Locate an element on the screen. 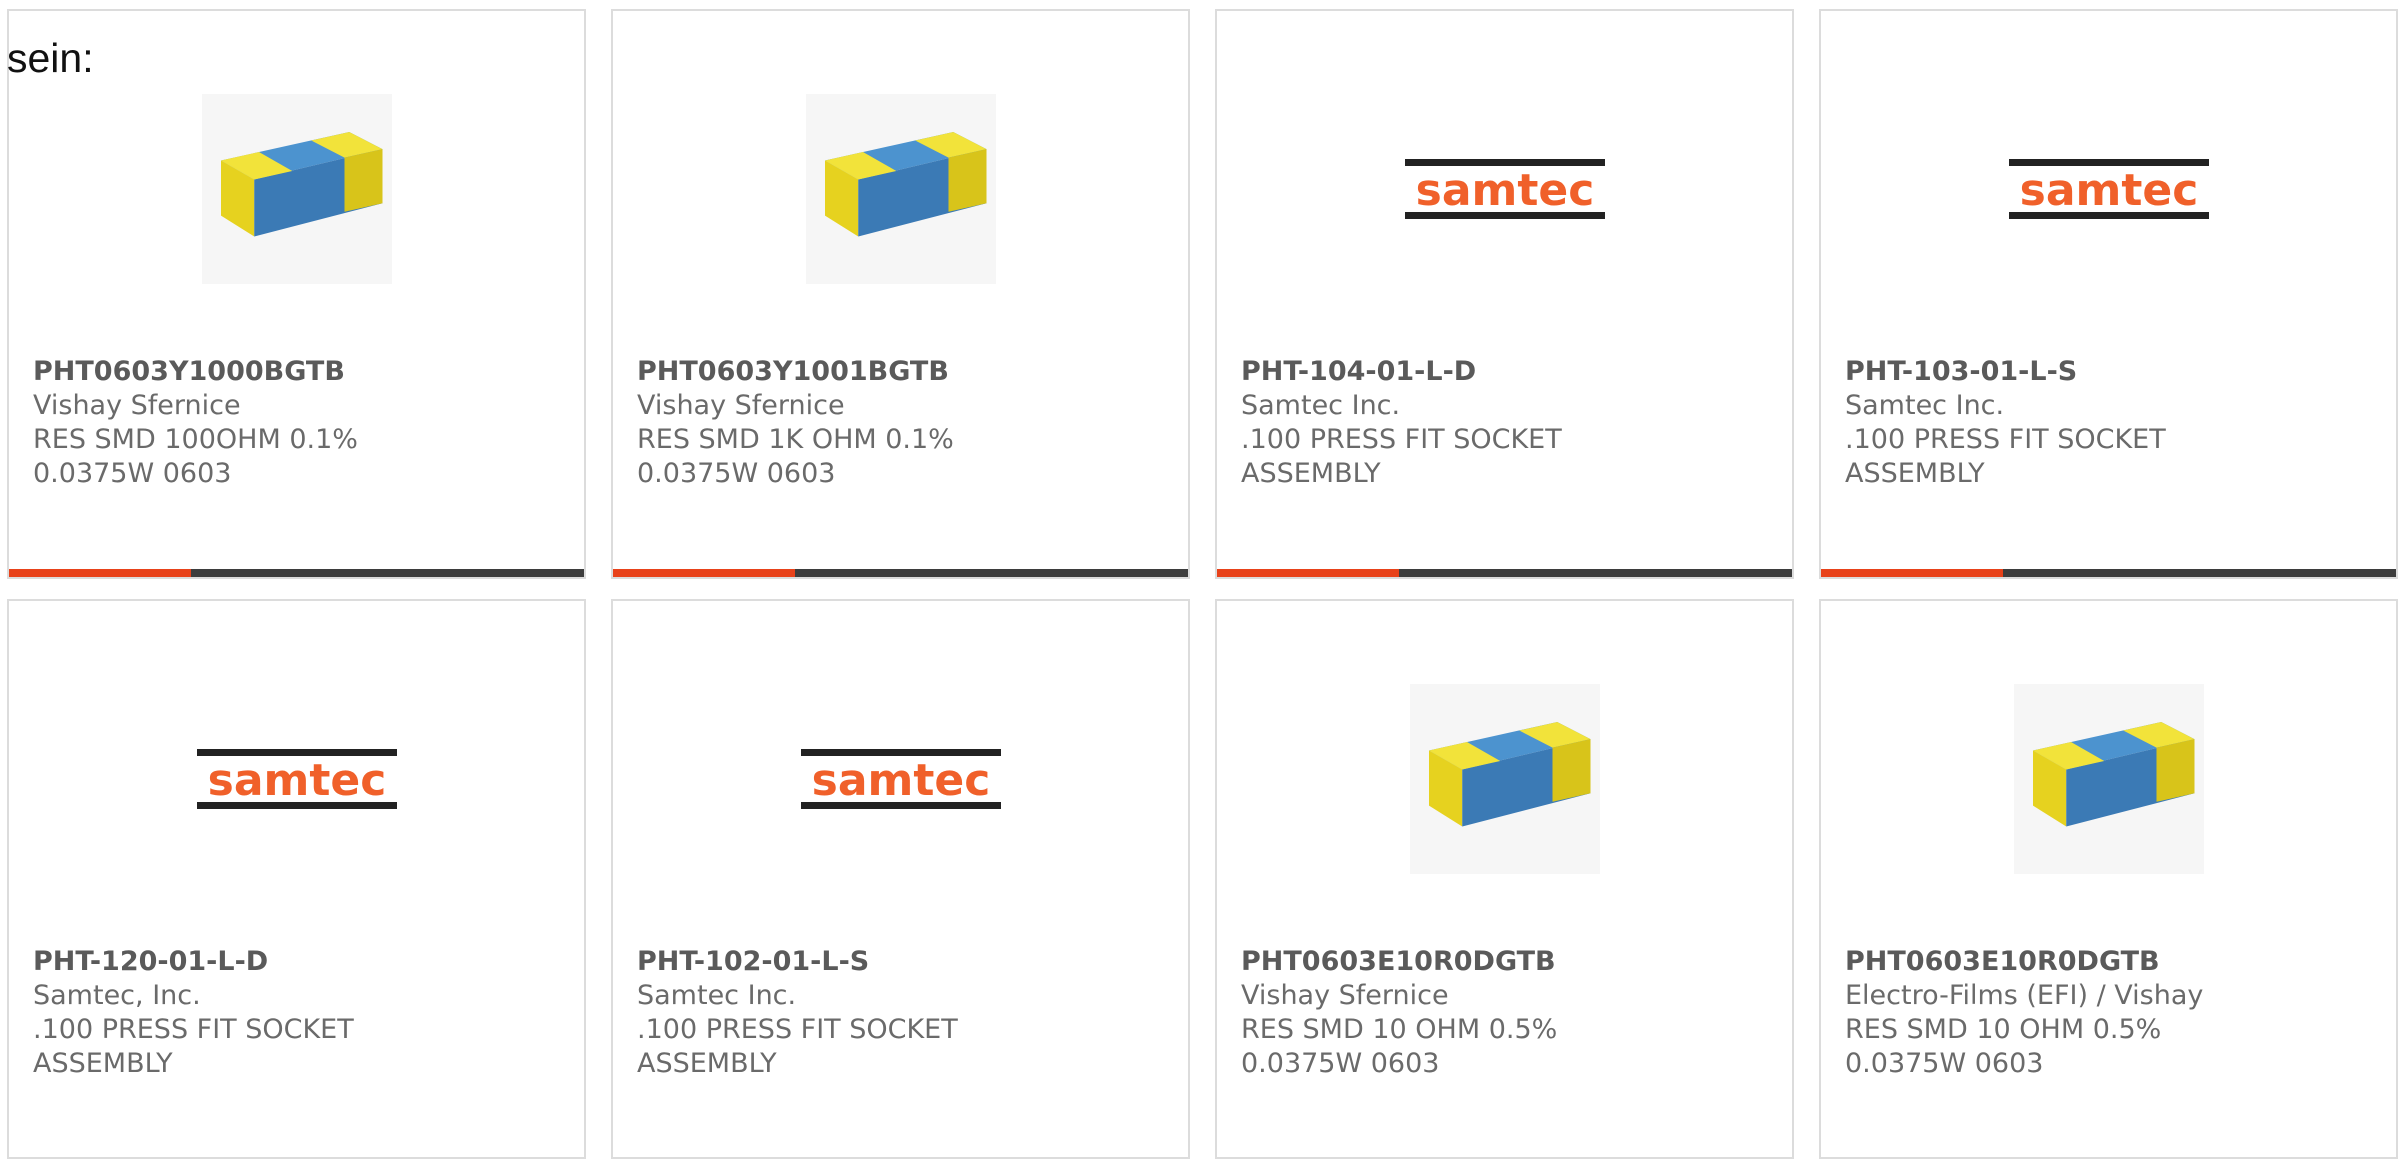 The width and height of the screenshot is (2400, 1159). description: RES SMD 100OHM 0.1% 0.0375W 0603 is located at coordinates (195, 456).